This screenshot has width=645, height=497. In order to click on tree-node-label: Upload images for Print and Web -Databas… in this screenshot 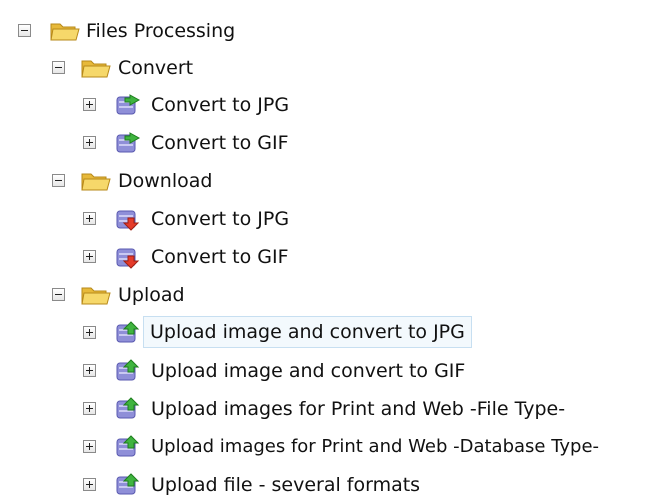, I will do `click(375, 446)`.